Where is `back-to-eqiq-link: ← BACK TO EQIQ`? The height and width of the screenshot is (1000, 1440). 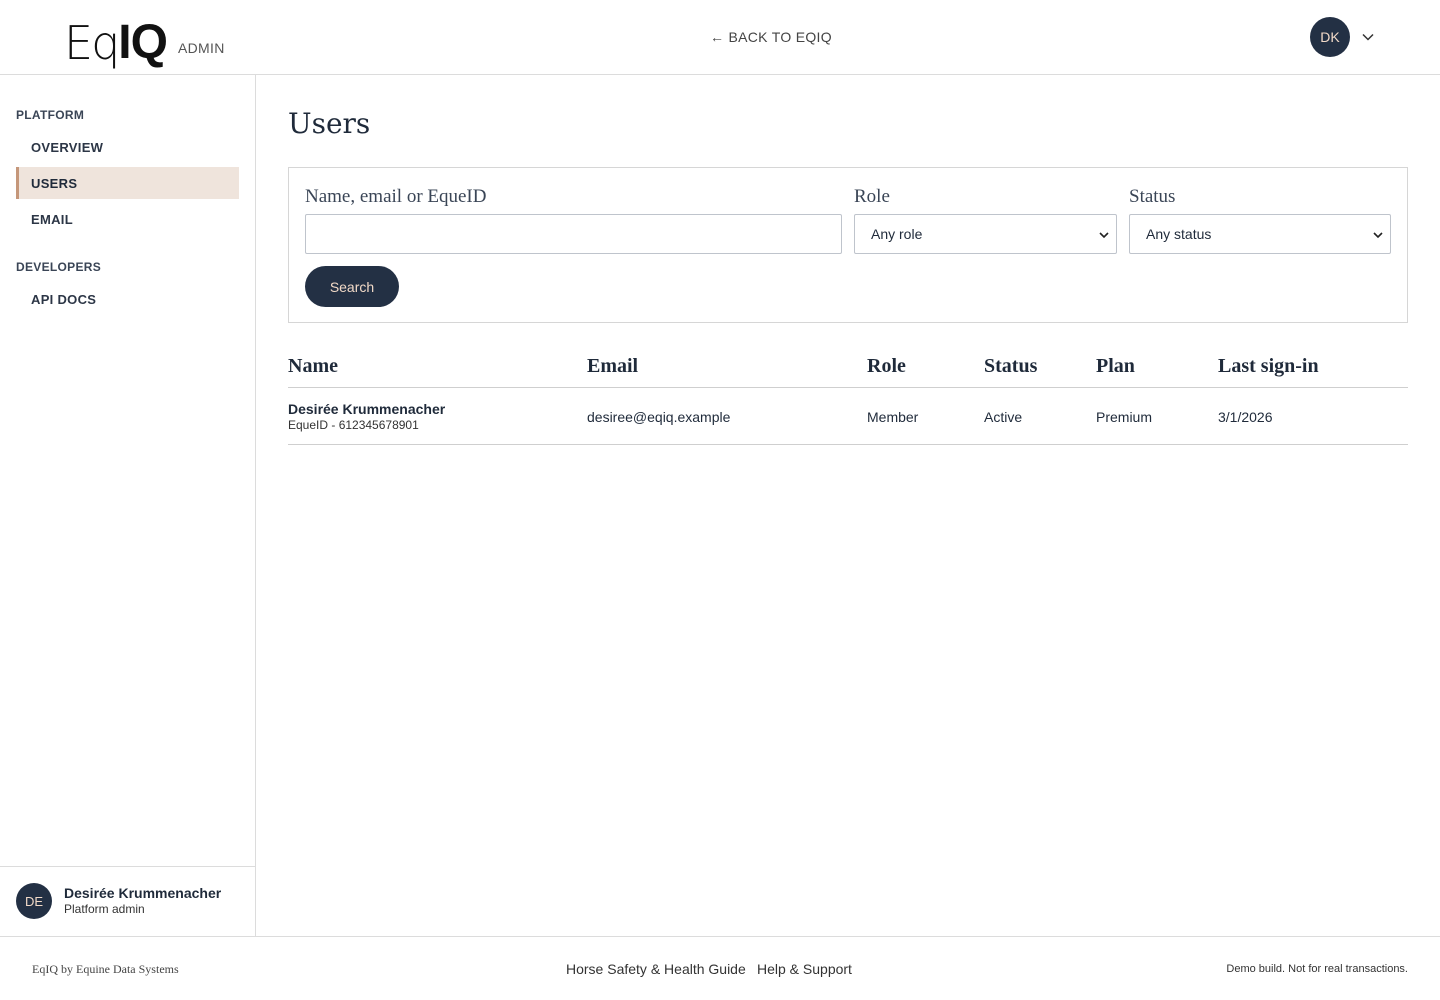
back-to-eqiq-link: ← BACK TO EQIQ is located at coordinates (771, 37).